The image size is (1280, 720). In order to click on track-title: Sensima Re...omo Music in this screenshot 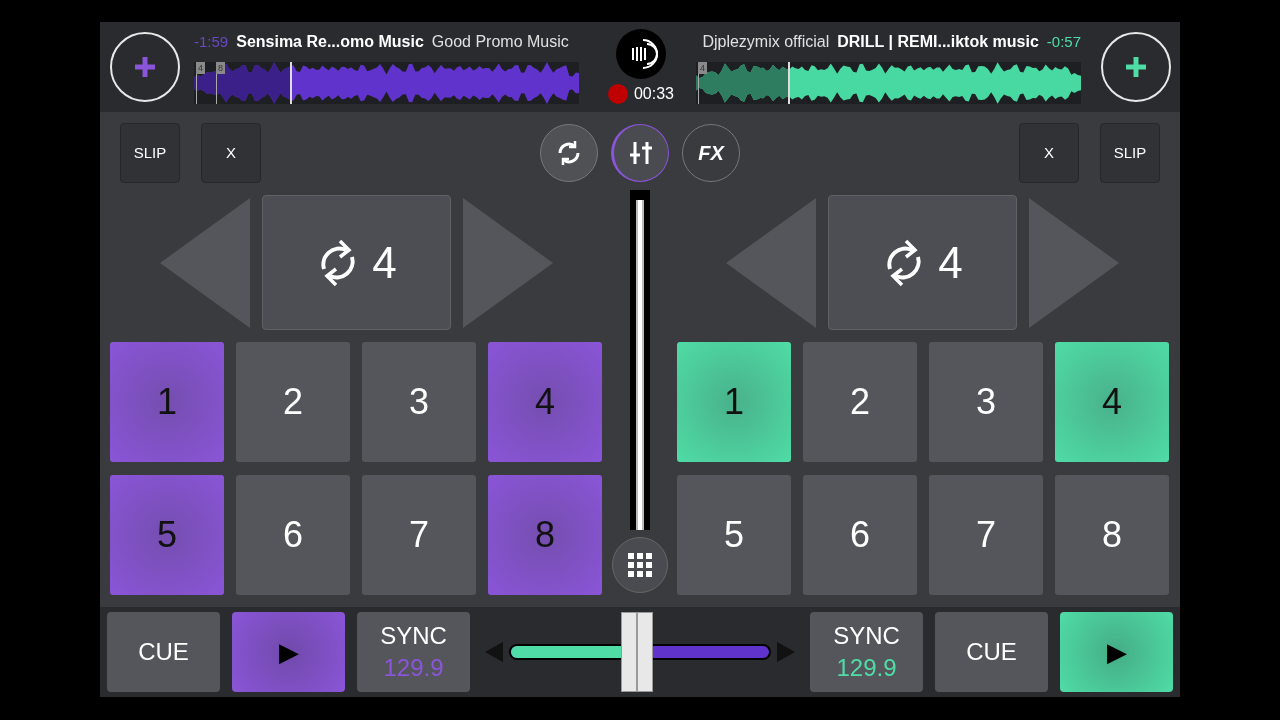, I will do `click(330, 42)`.